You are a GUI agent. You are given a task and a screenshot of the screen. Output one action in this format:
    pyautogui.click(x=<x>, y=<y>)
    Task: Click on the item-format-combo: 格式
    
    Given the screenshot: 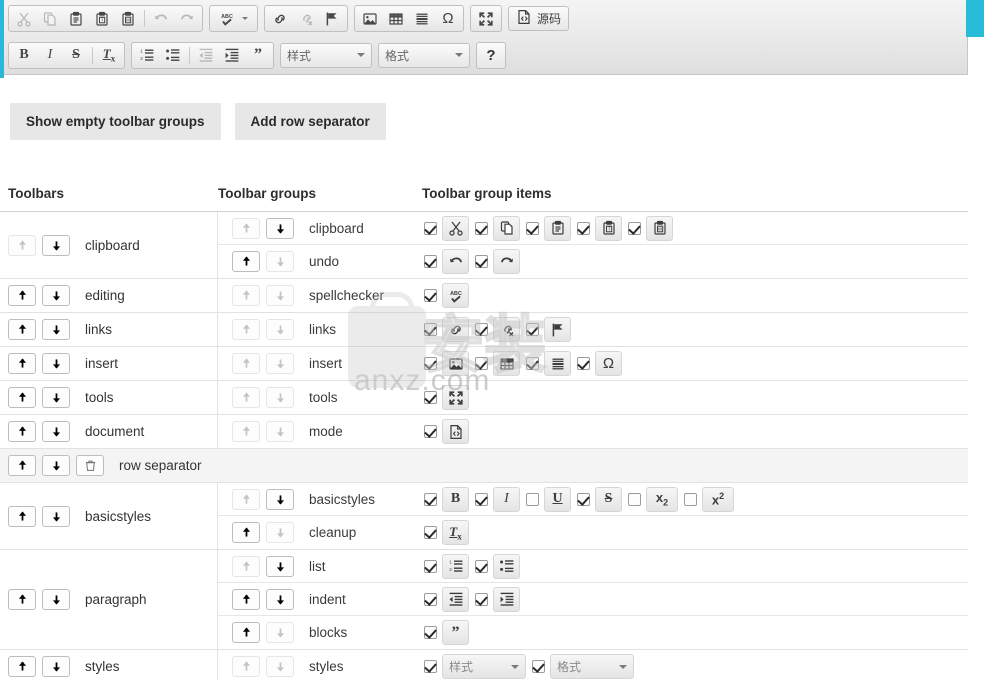 What is the action you would take?
    pyautogui.click(x=592, y=666)
    